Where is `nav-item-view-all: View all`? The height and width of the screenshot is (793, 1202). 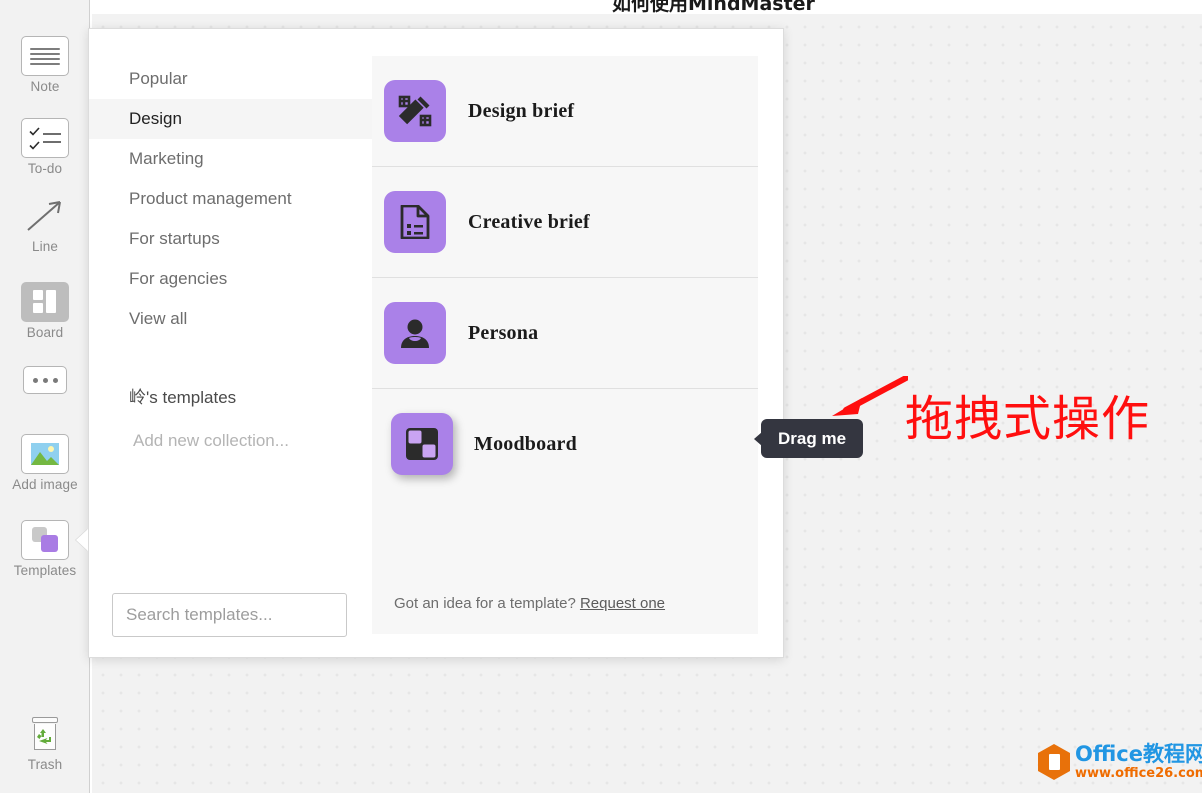 nav-item-view-all: View all is located at coordinates (230, 319).